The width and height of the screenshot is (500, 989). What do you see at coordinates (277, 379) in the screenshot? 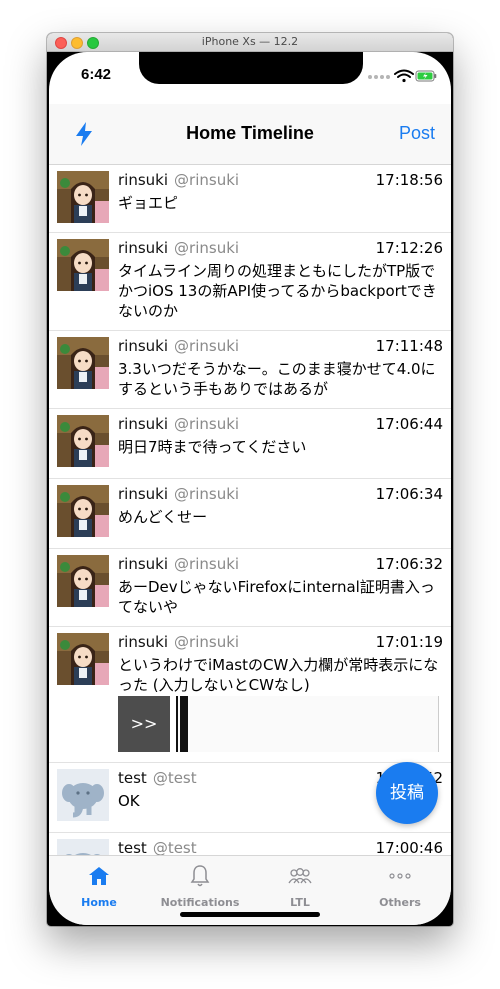
I see `post-text: 3.3いつだそうかなー。このまま寝かせて4.0にするという手もありではあるが` at bounding box center [277, 379].